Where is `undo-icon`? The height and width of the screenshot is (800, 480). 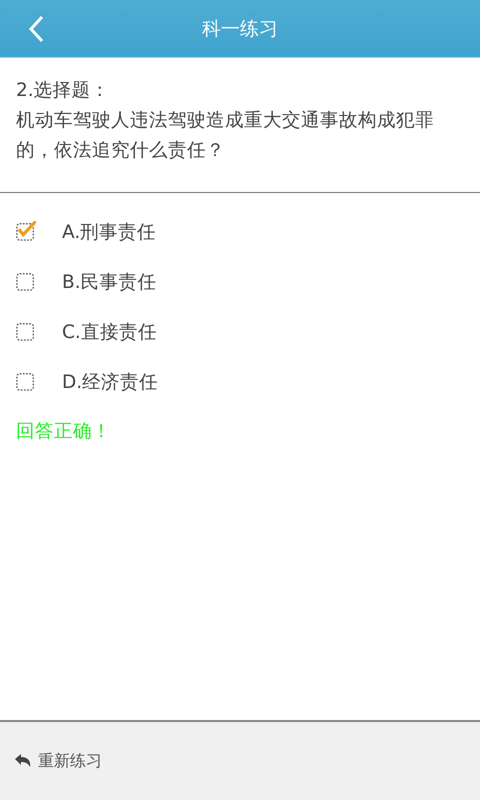
undo-icon is located at coordinates (23, 761).